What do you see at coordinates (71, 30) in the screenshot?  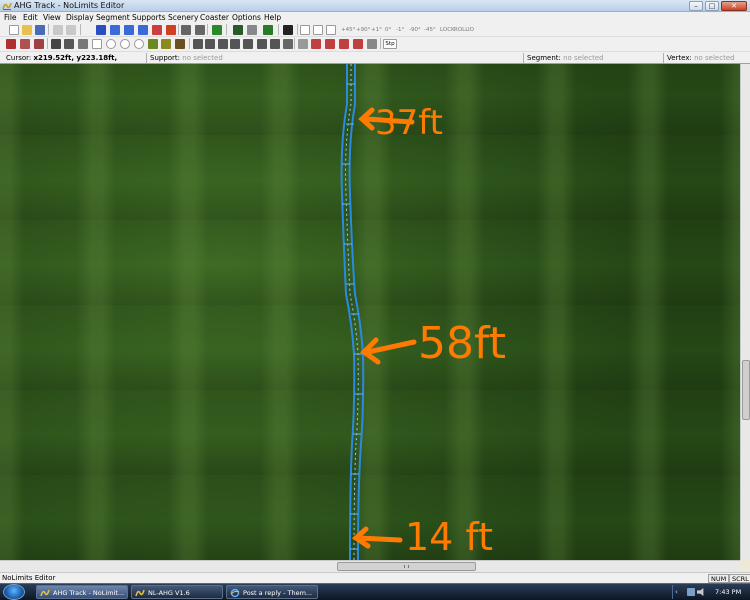 I see `redo-icon` at bounding box center [71, 30].